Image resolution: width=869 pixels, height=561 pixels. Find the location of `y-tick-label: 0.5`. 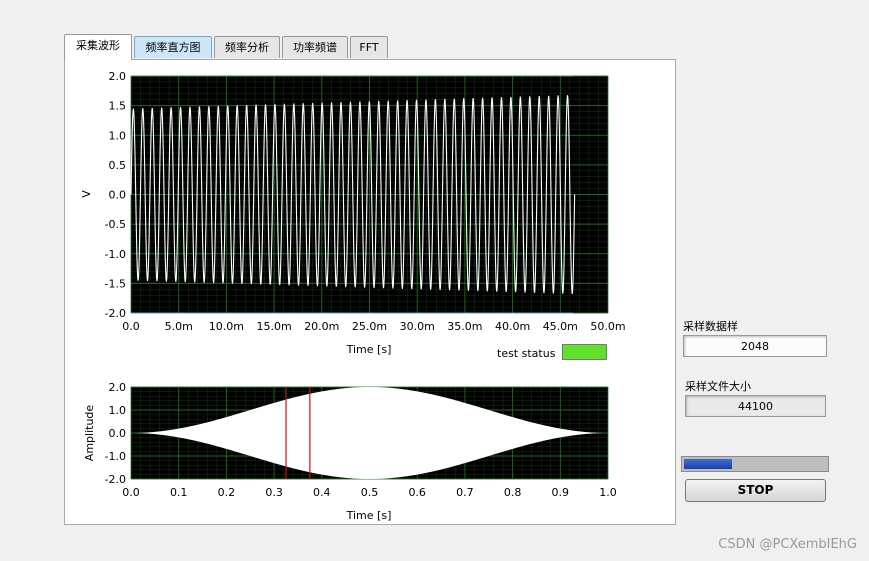

y-tick-label: 0.5 is located at coordinates (118, 165).